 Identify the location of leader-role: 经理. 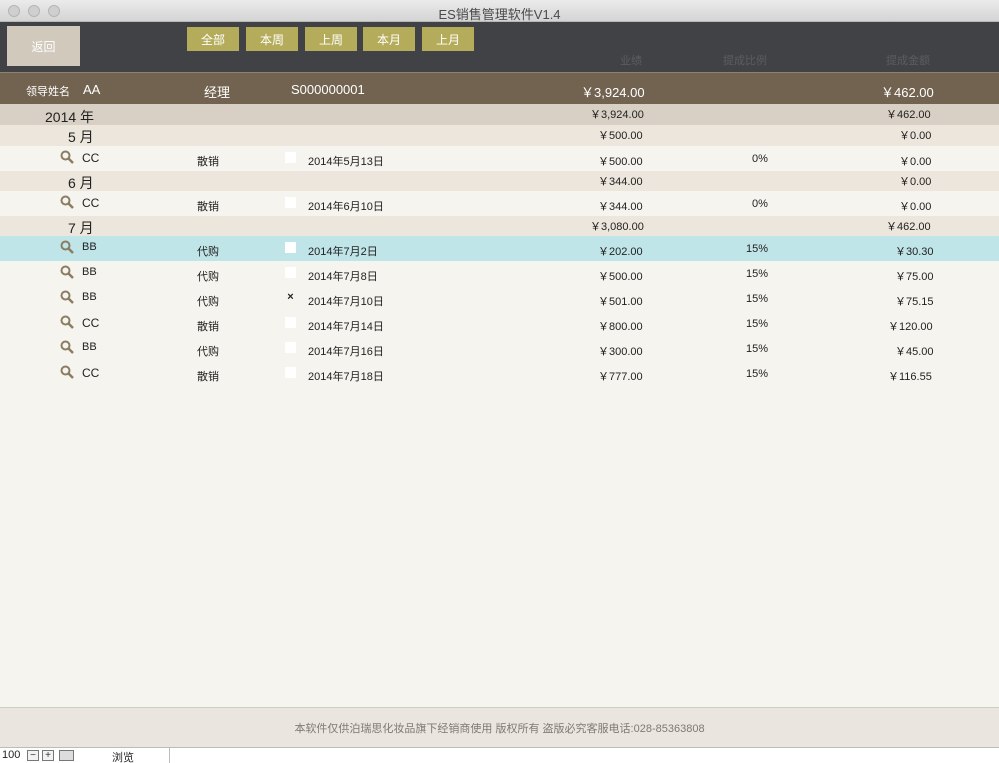
(217, 92).